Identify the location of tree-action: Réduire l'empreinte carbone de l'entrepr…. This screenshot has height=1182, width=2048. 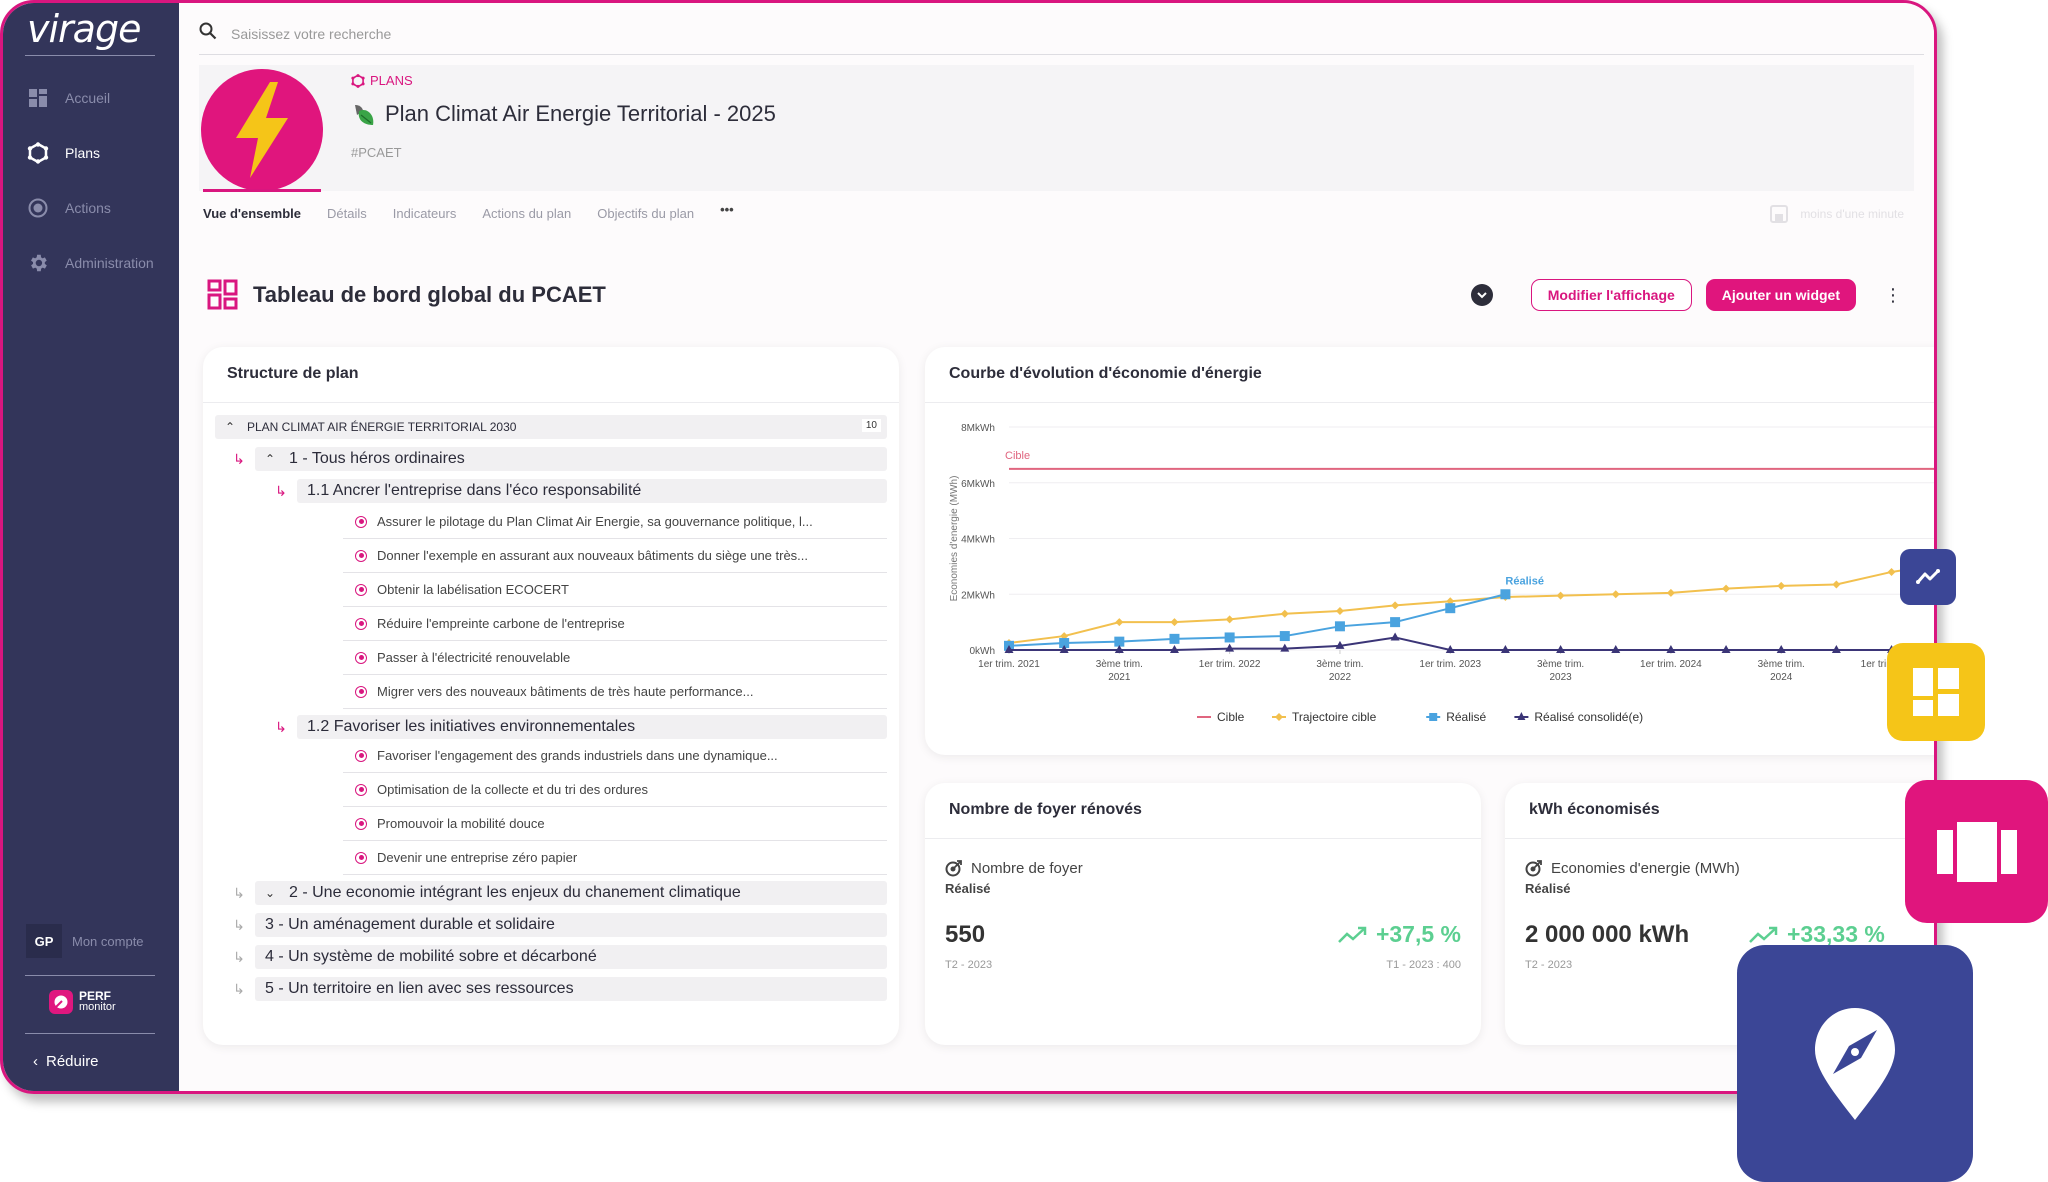
(615, 624).